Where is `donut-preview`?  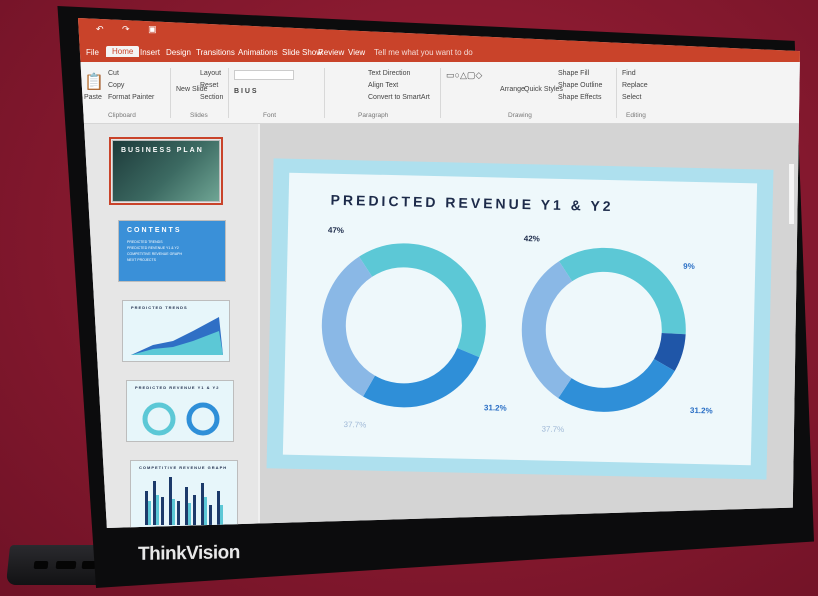 donut-preview is located at coordinates (181, 419).